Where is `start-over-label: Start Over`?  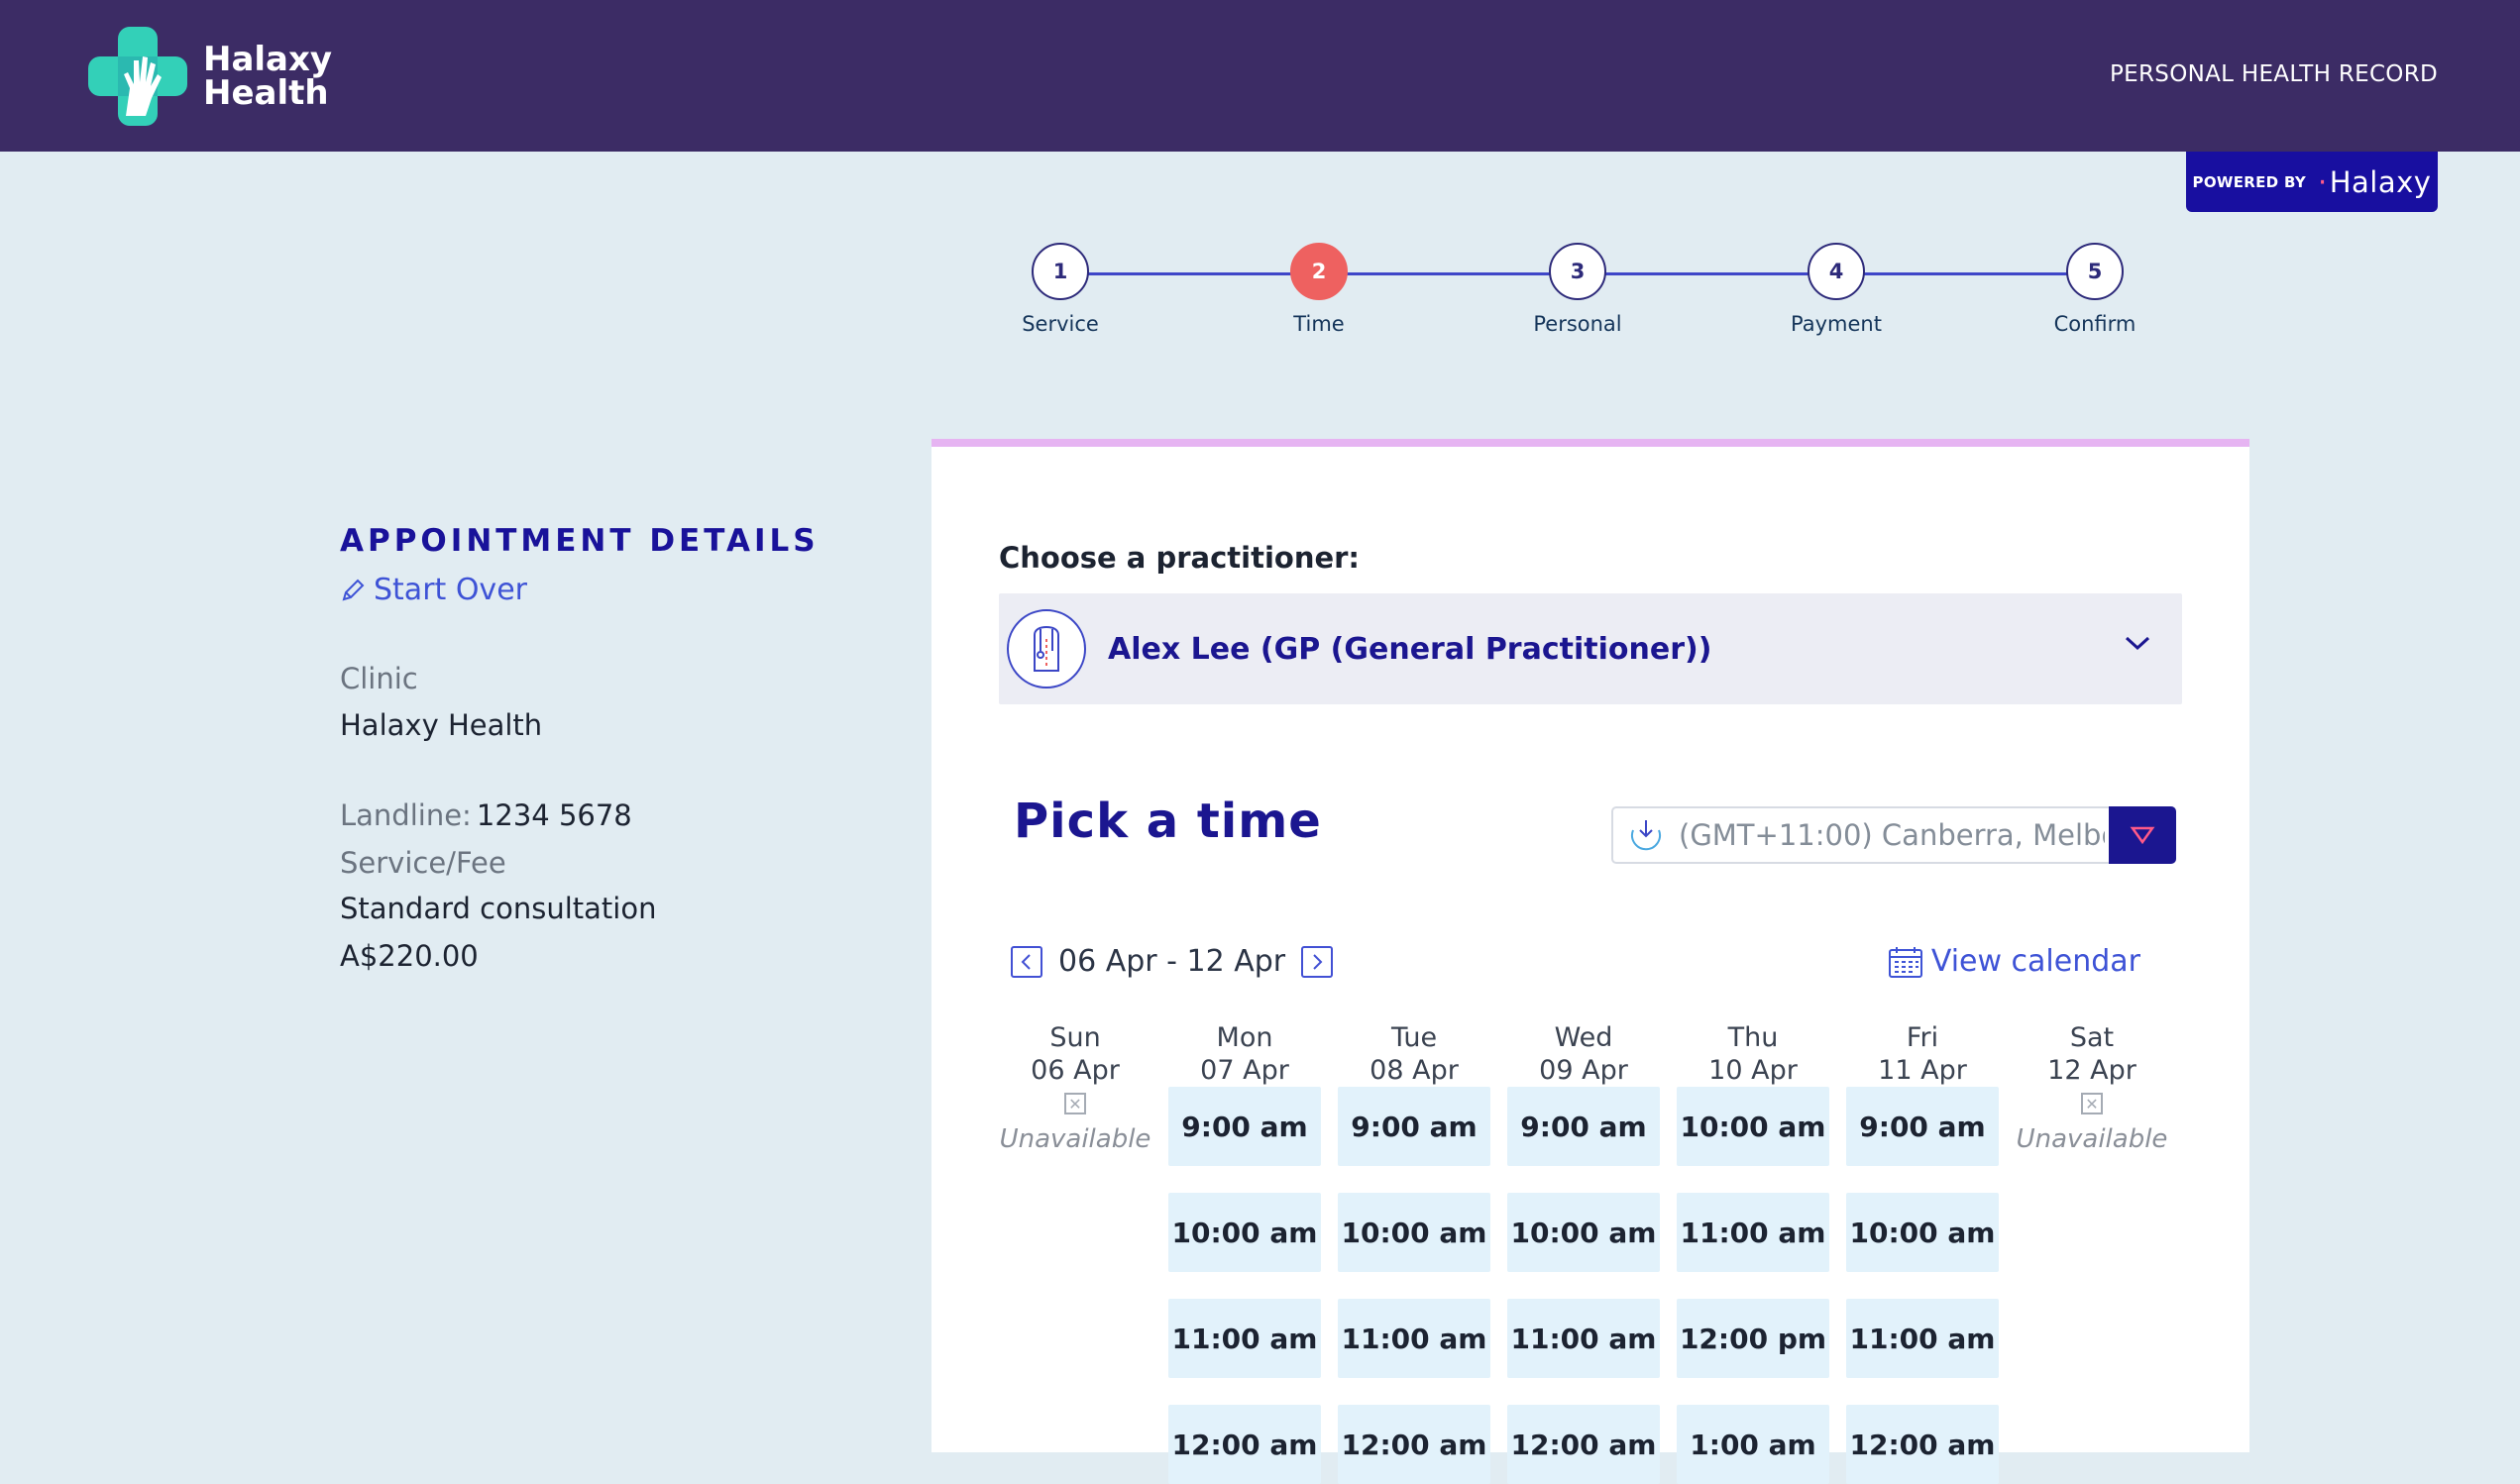
start-over-label: Start Over is located at coordinates (450, 590).